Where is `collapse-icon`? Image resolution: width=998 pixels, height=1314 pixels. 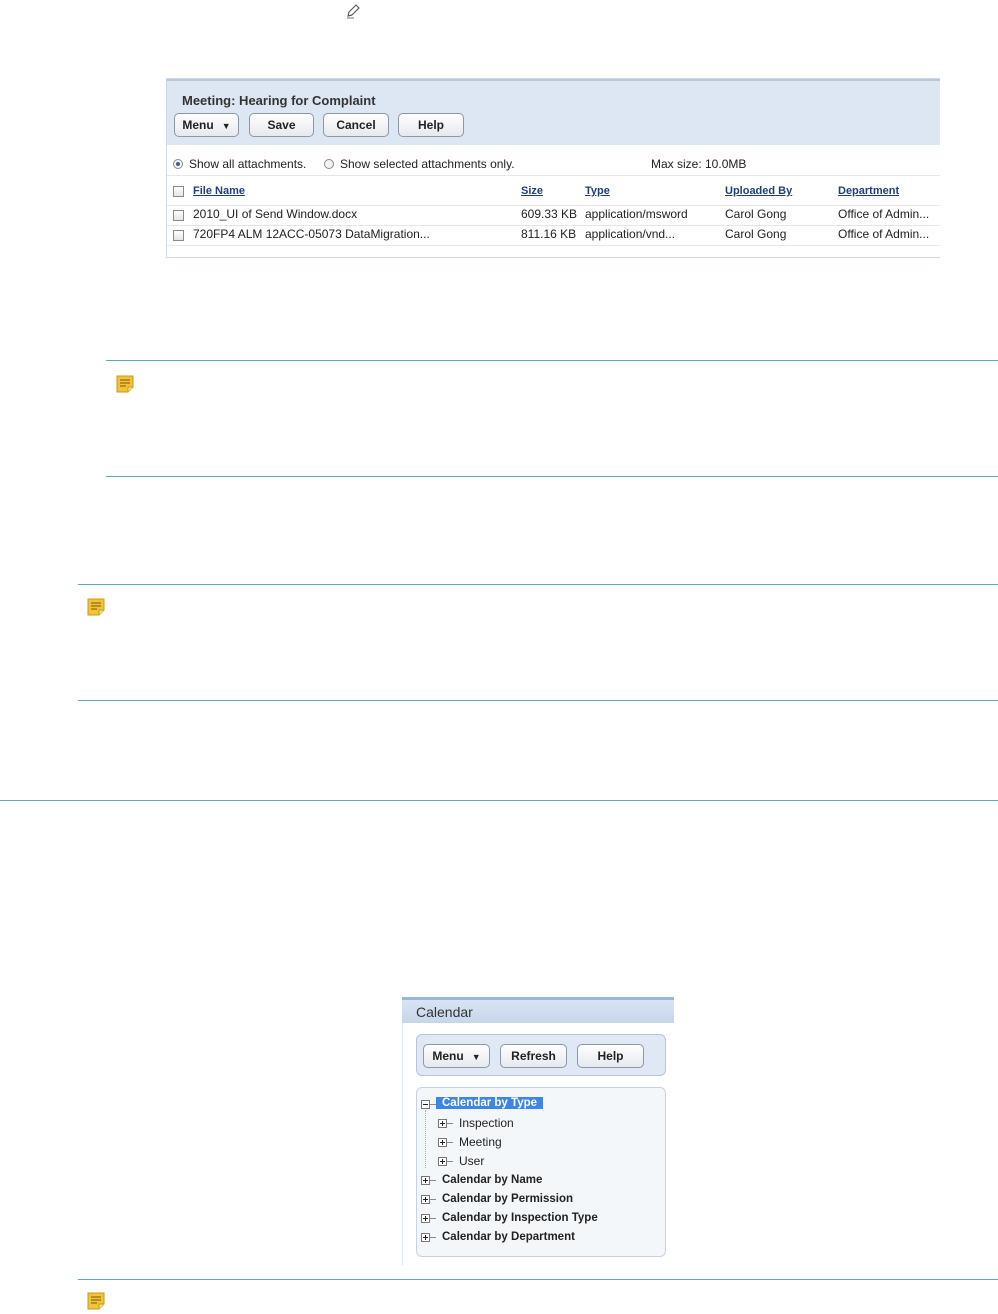
collapse-icon is located at coordinates (425, 1104).